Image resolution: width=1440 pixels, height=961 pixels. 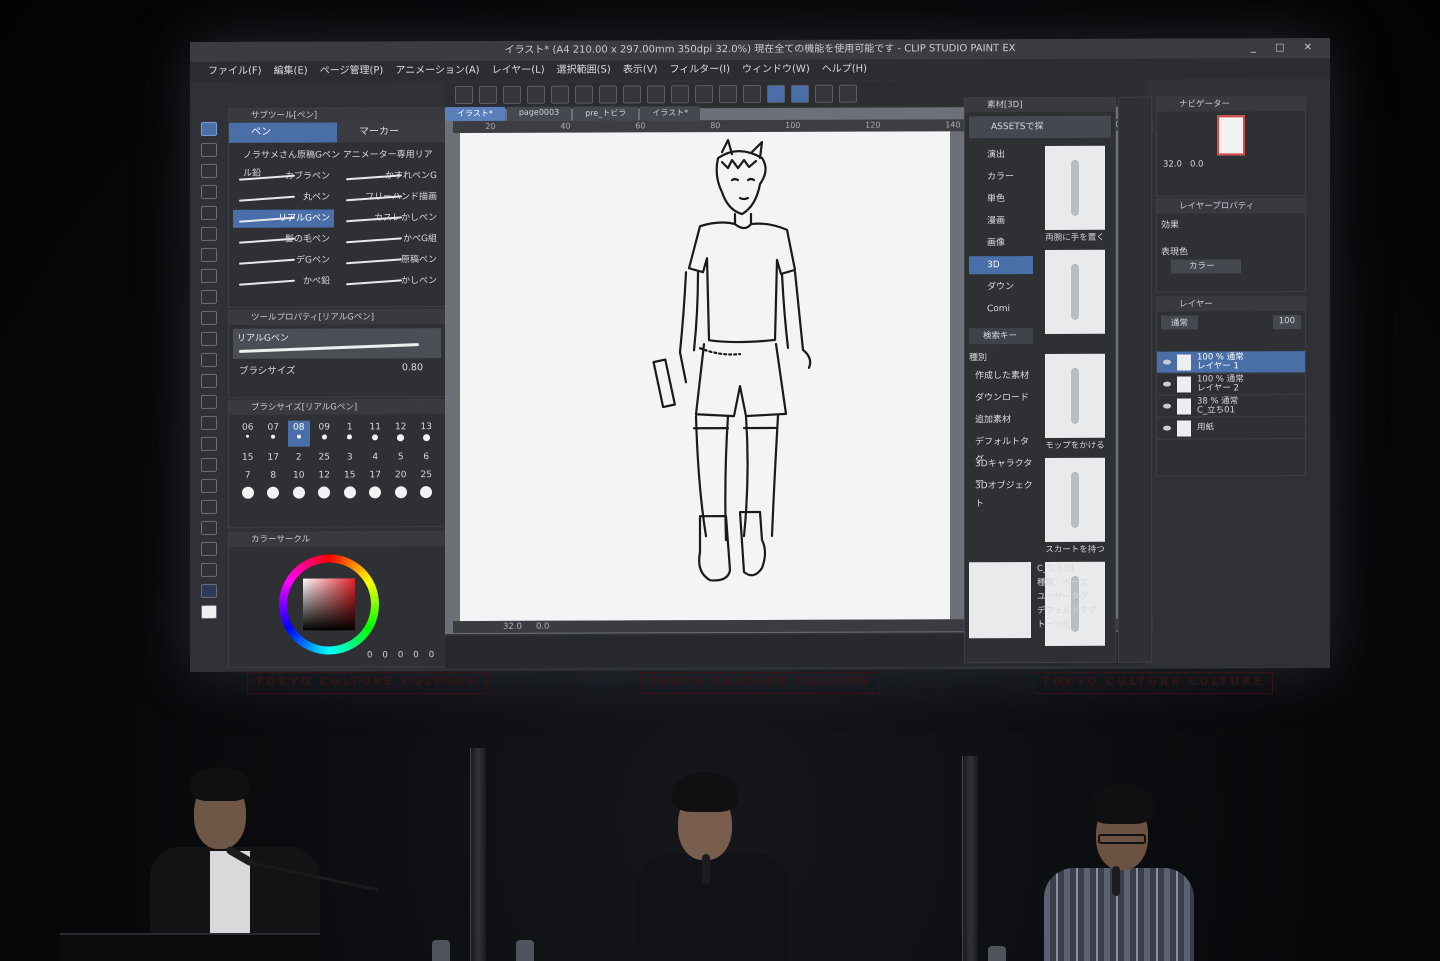 What do you see at coordinates (350, 457) in the screenshot?
I see `brush-size-option: 3` at bounding box center [350, 457].